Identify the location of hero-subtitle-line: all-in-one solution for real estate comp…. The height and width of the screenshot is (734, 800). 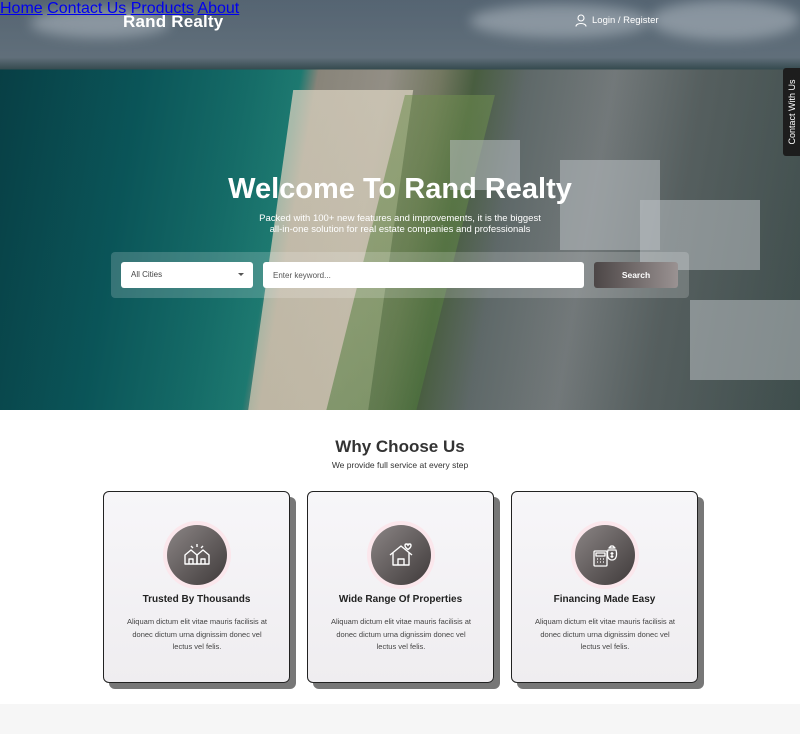
(400, 229).